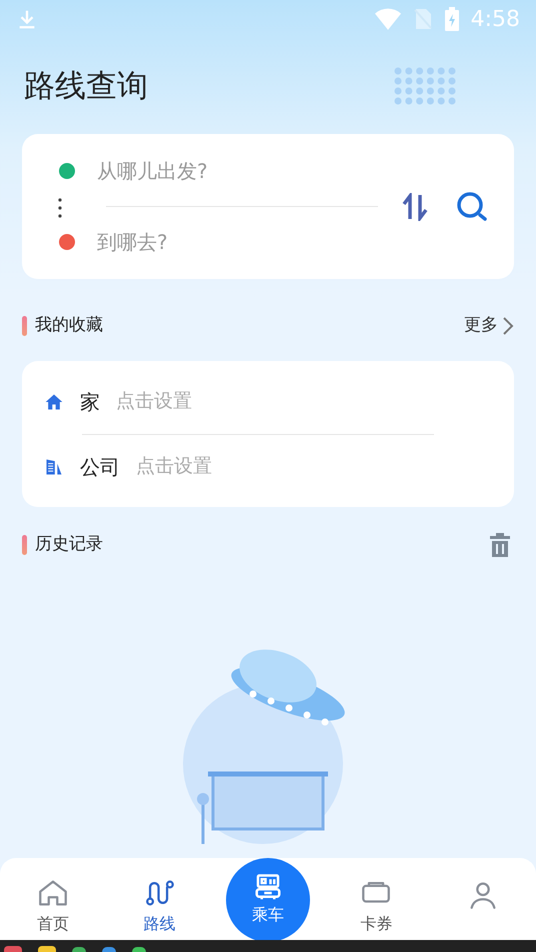  I want to click on ride-label: 乘车, so click(268, 915).